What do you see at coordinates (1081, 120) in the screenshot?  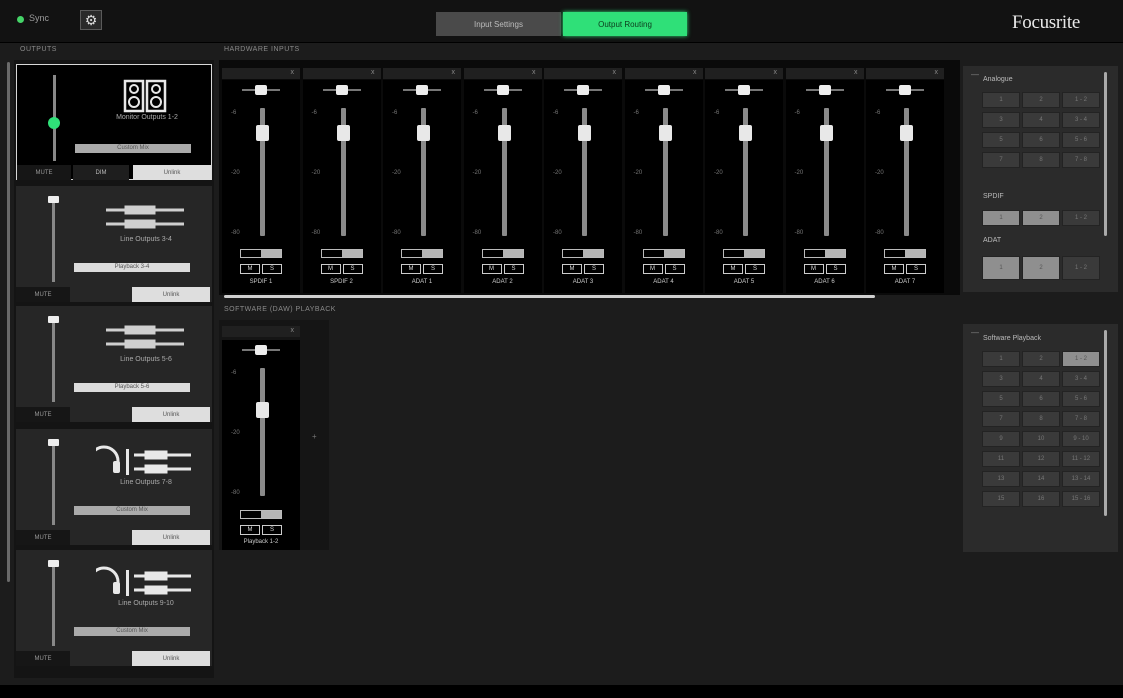 I see `source-cell: 3 - 4` at bounding box center [1081, 120].